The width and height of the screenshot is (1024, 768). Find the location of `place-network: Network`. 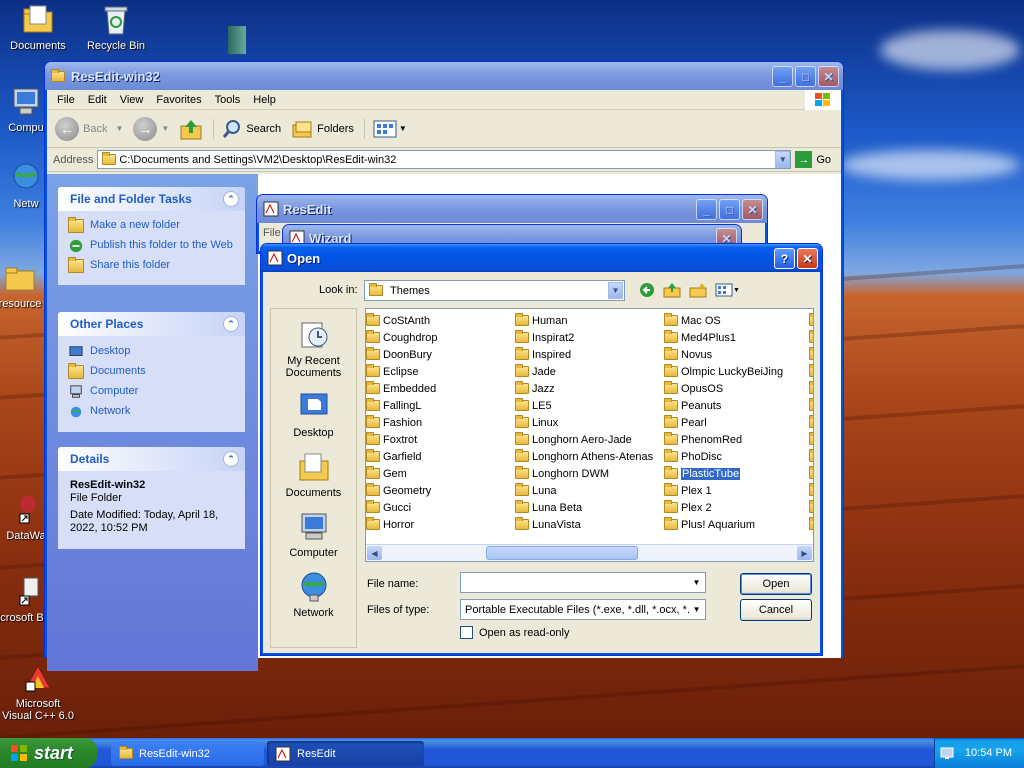

place-network: Network is located at coordinates (313, 595).